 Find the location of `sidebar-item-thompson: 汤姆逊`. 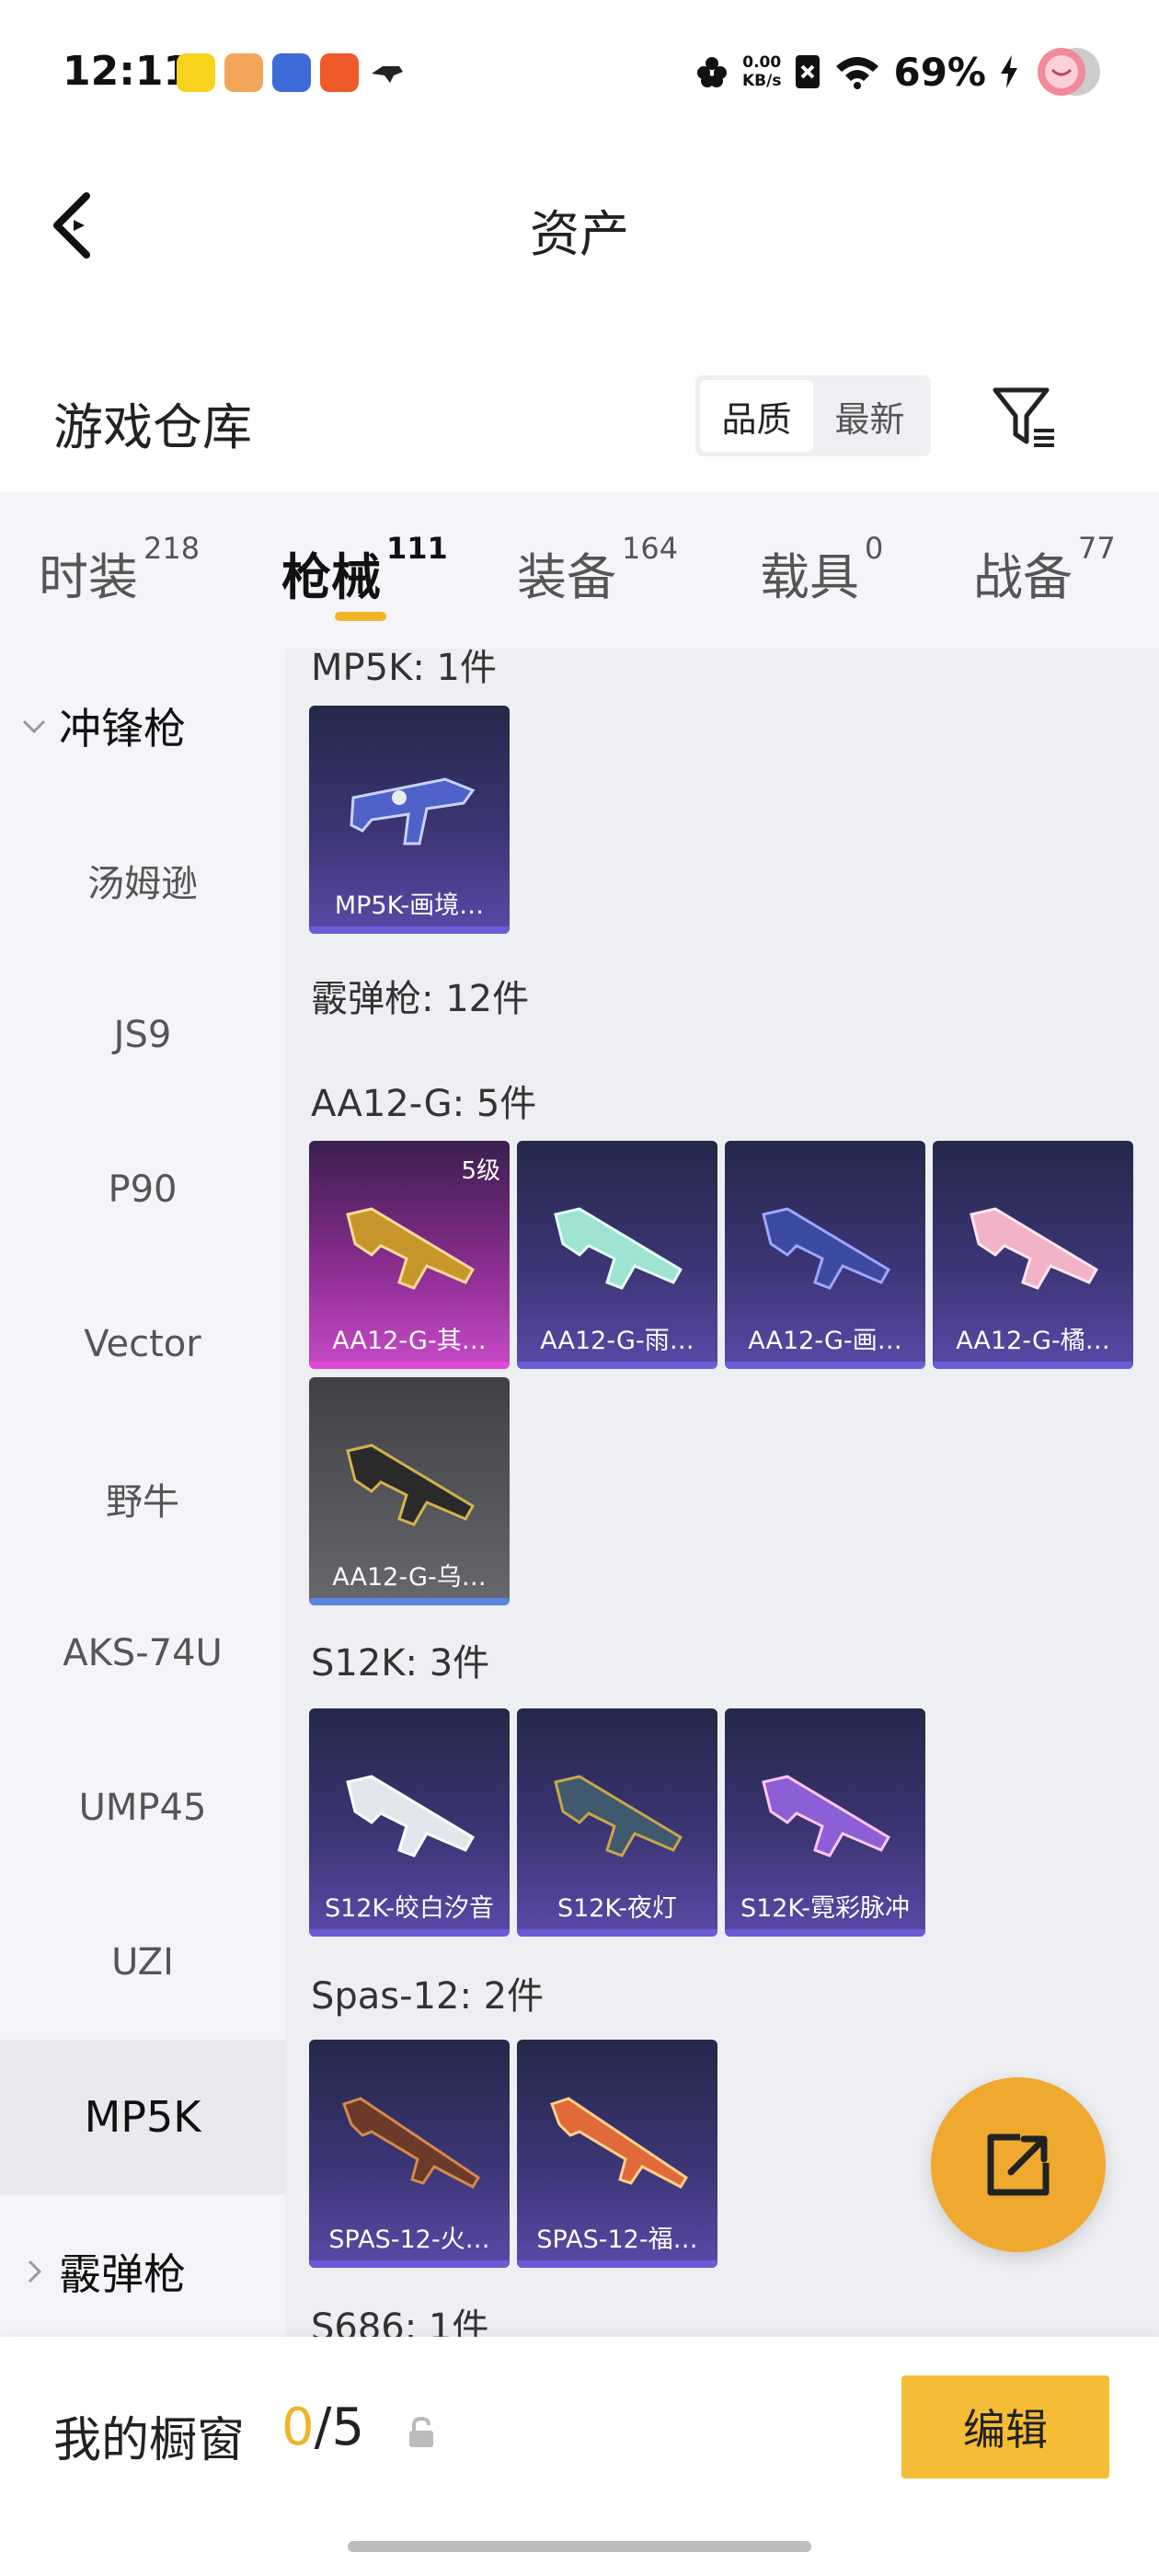

sidebar-item-thompson: 汤姆逊 is located at coordinates (142, 880).